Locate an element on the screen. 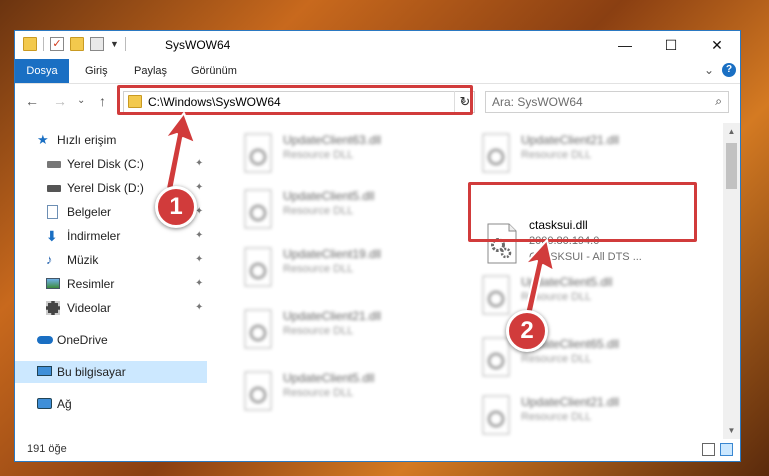 The width and height of the screenshot is (769, 476). sidebar-item-label: Hızlı erişim is located at coordinates (87, 140).